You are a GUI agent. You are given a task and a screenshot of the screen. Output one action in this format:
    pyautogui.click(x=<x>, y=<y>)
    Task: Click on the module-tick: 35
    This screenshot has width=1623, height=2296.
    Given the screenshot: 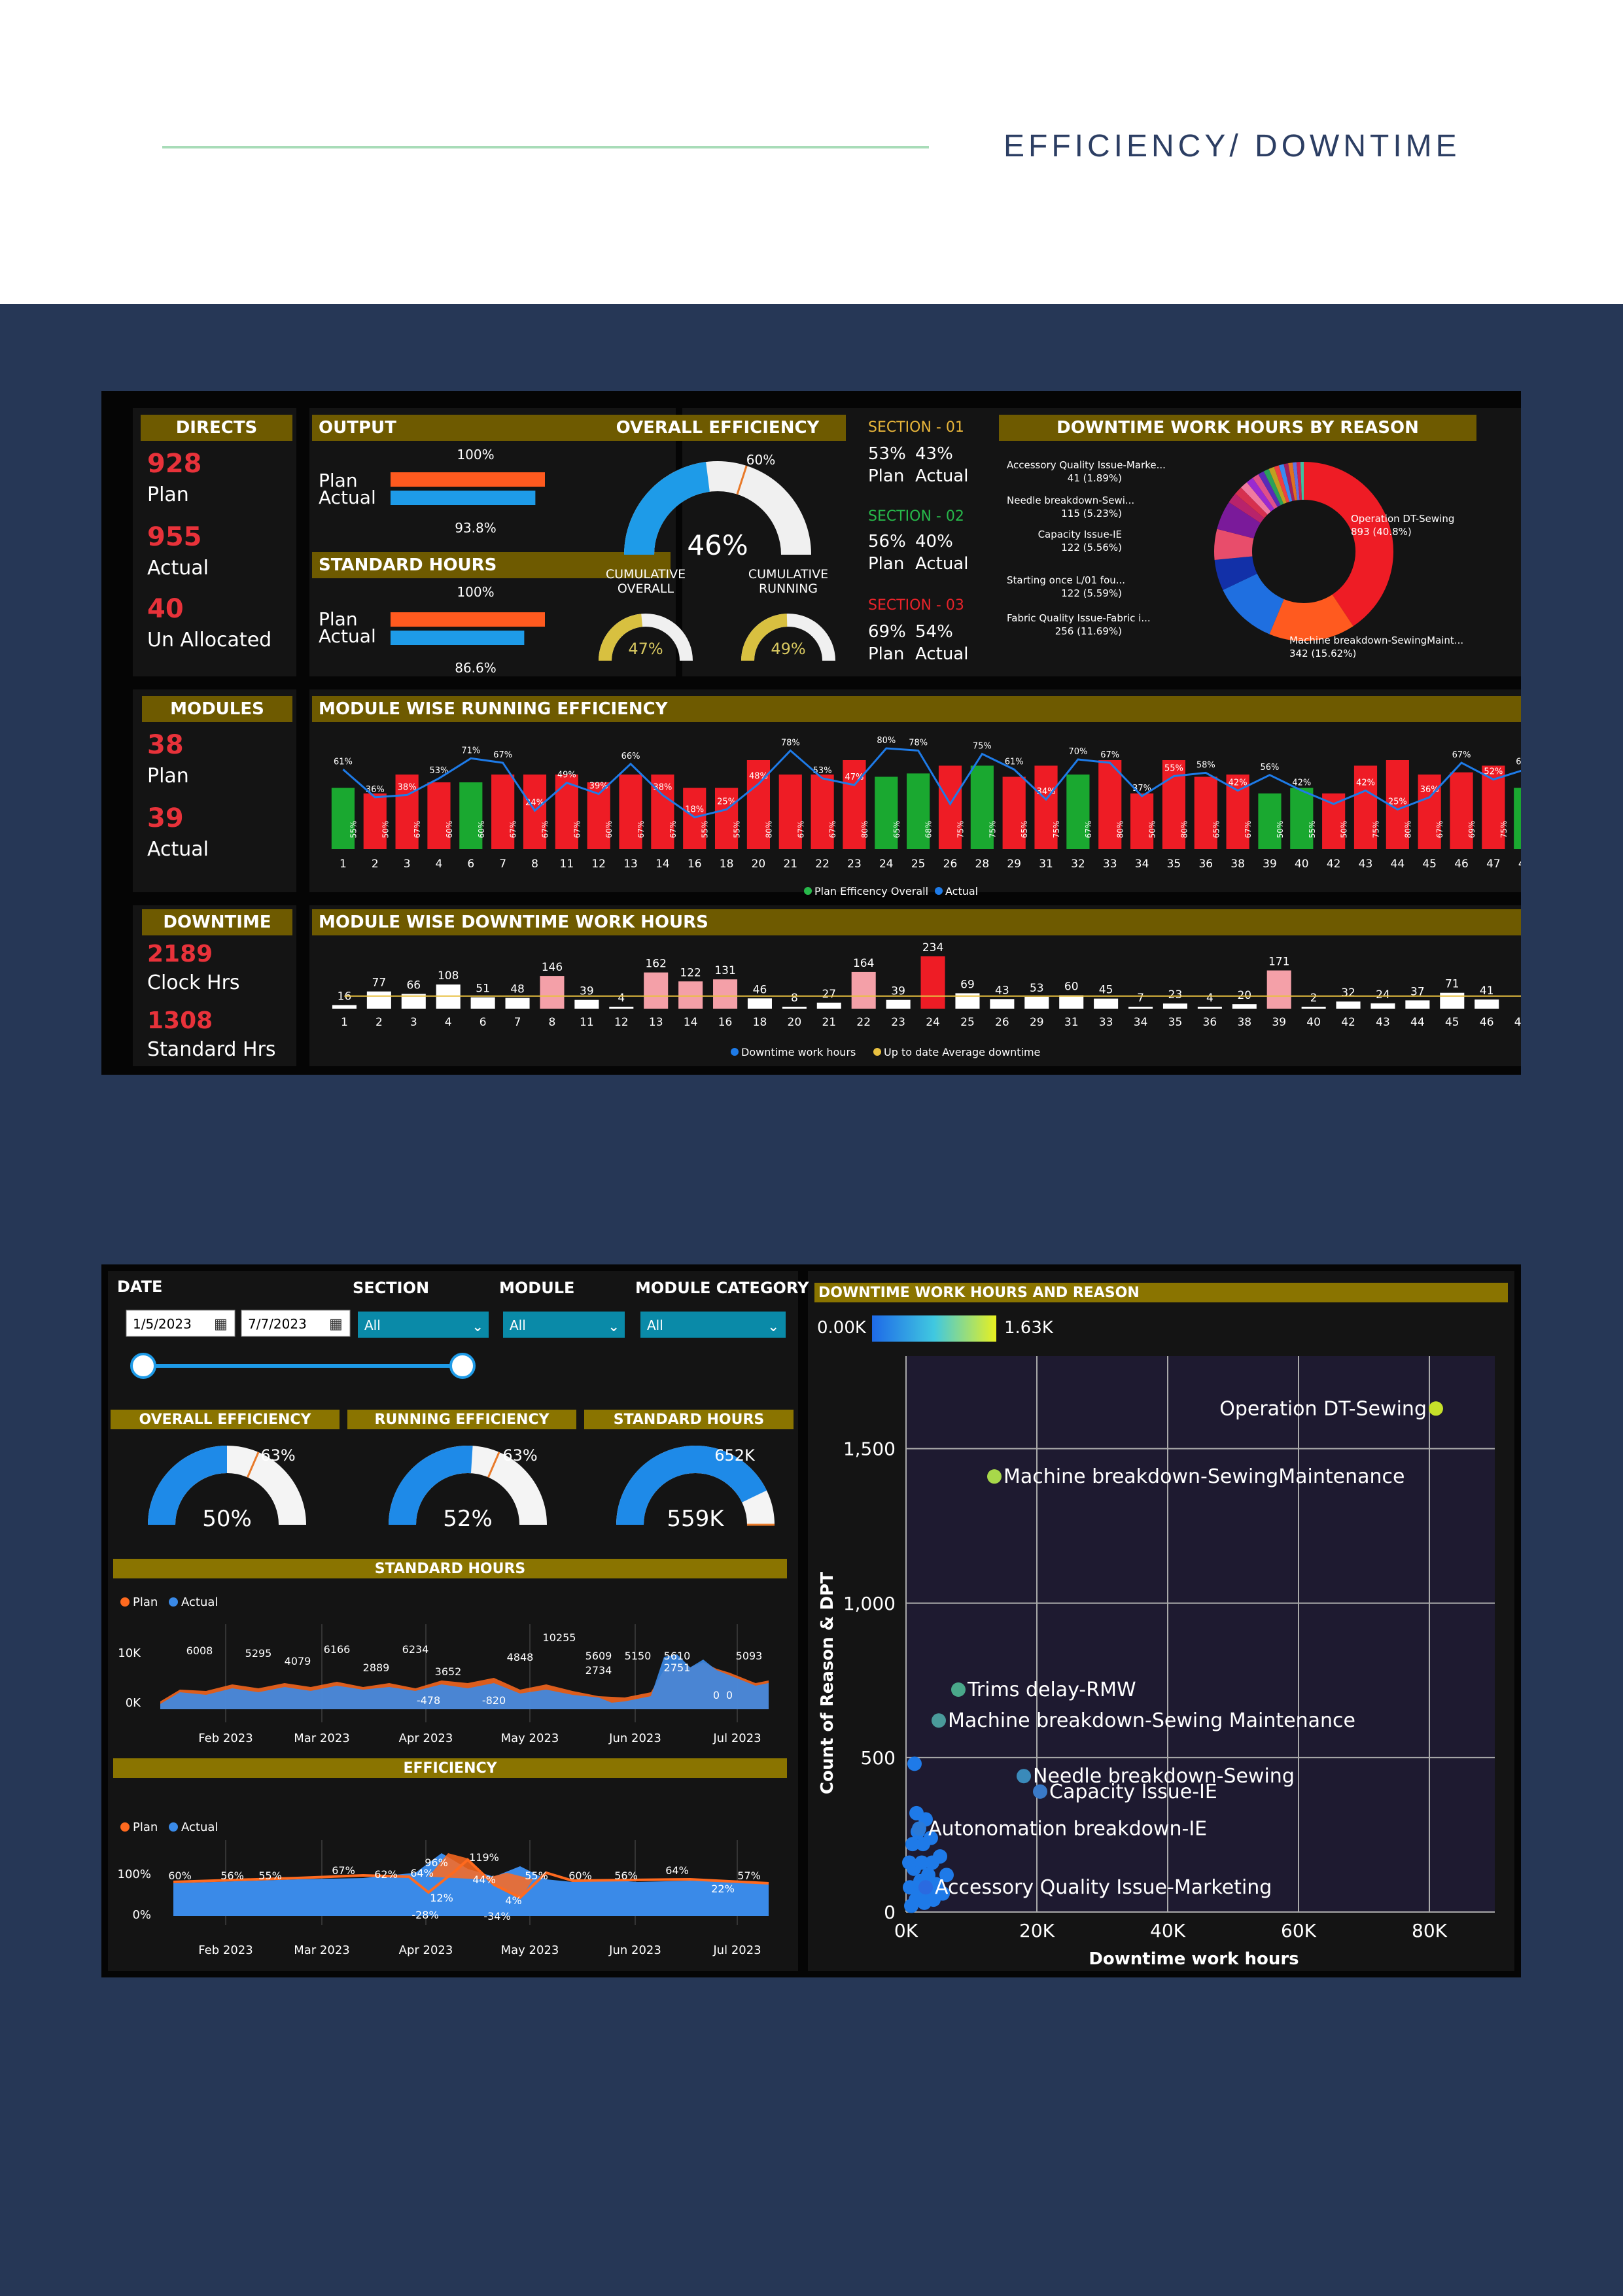 What is the action you would take?
    pyautogui.click(x=1174, y=864)
    